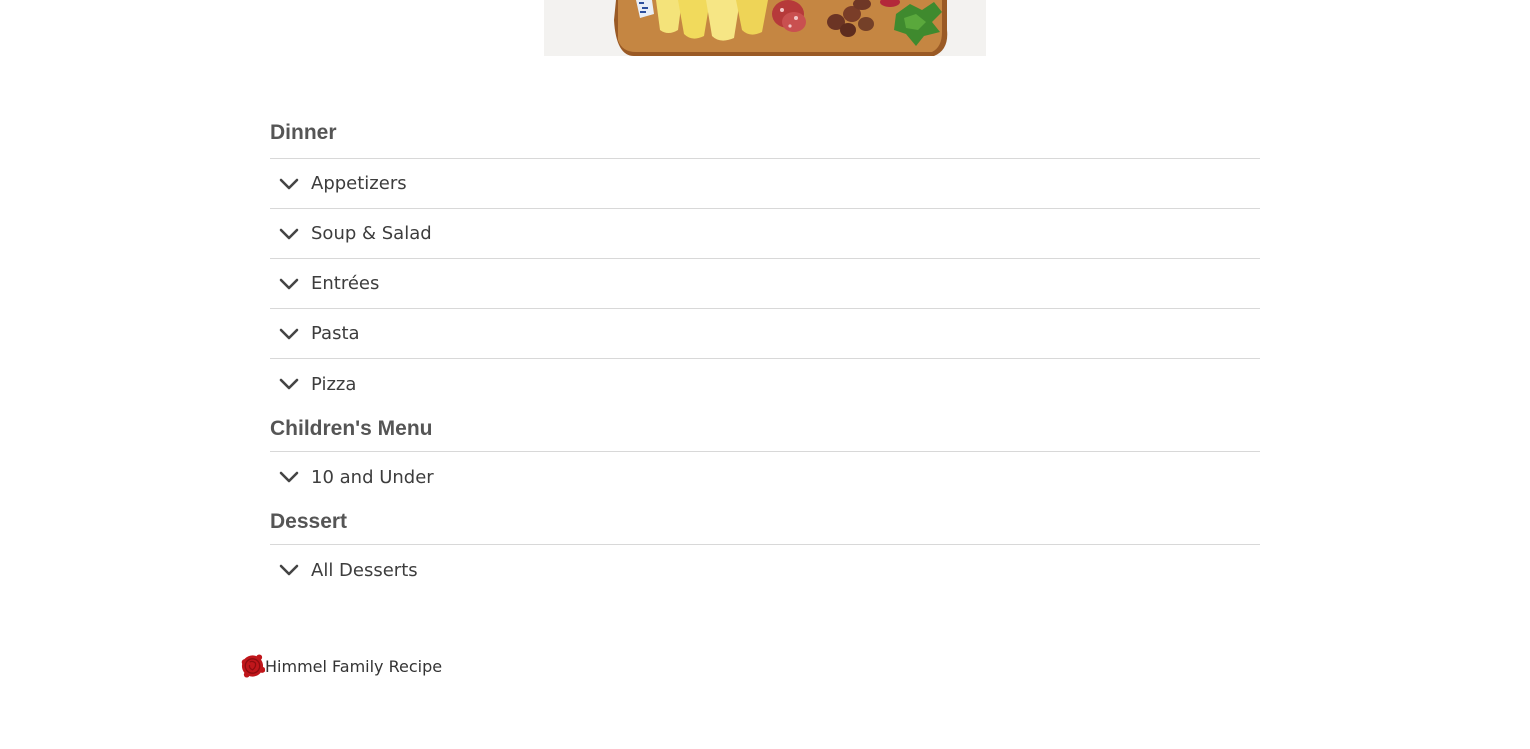 The image size is (1530, 749). I want to click on section-title-childrens-menu: Children's Menu, so click(765, 430).